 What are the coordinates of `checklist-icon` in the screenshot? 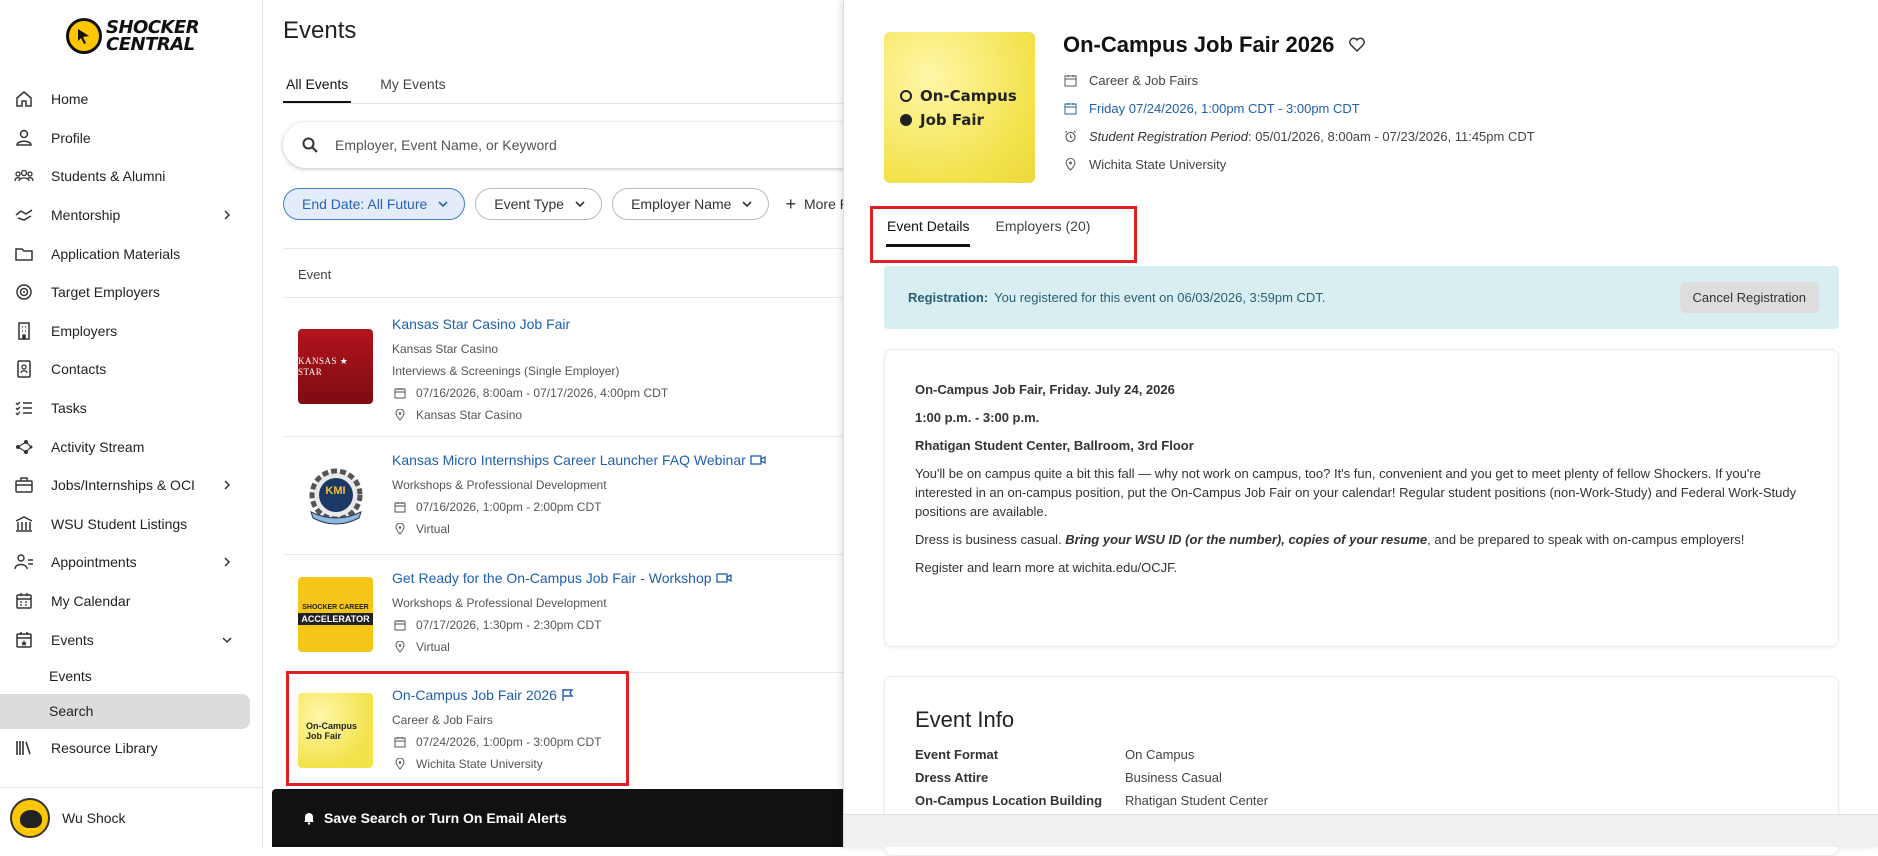 It's located at (23, 408).